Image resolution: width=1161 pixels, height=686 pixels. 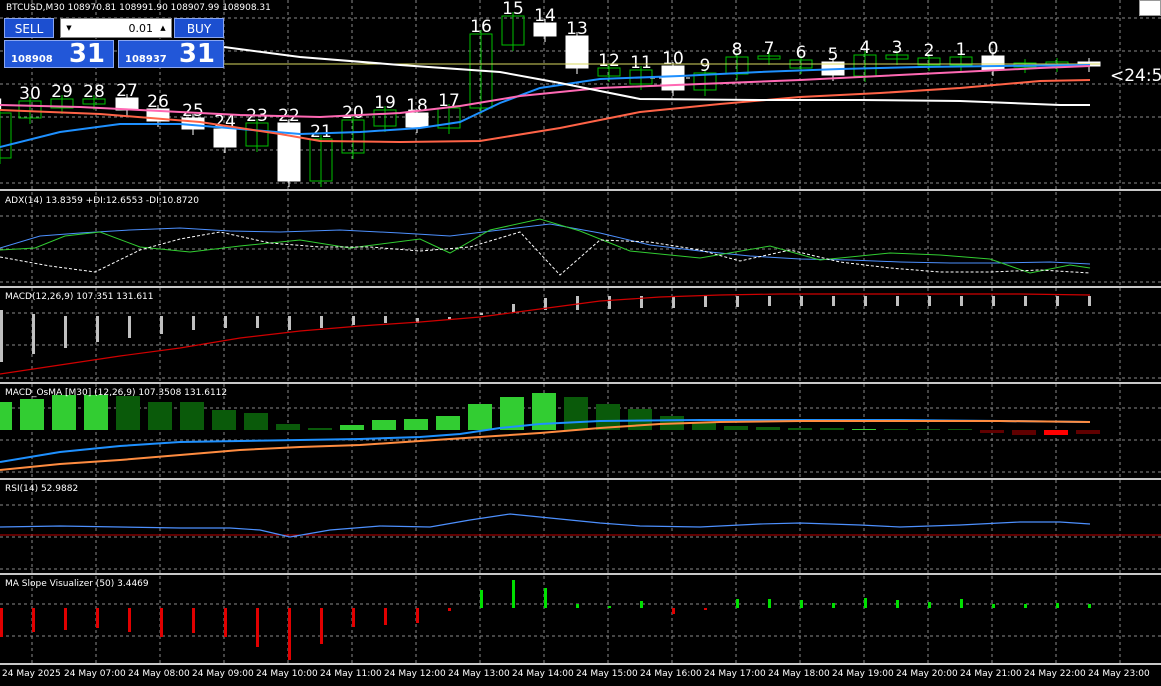 What do you see at coordinates (479, 674) in the screenshot?
I see `time-axis-label: 24 May 13:00` at bounding box center [479, 674].